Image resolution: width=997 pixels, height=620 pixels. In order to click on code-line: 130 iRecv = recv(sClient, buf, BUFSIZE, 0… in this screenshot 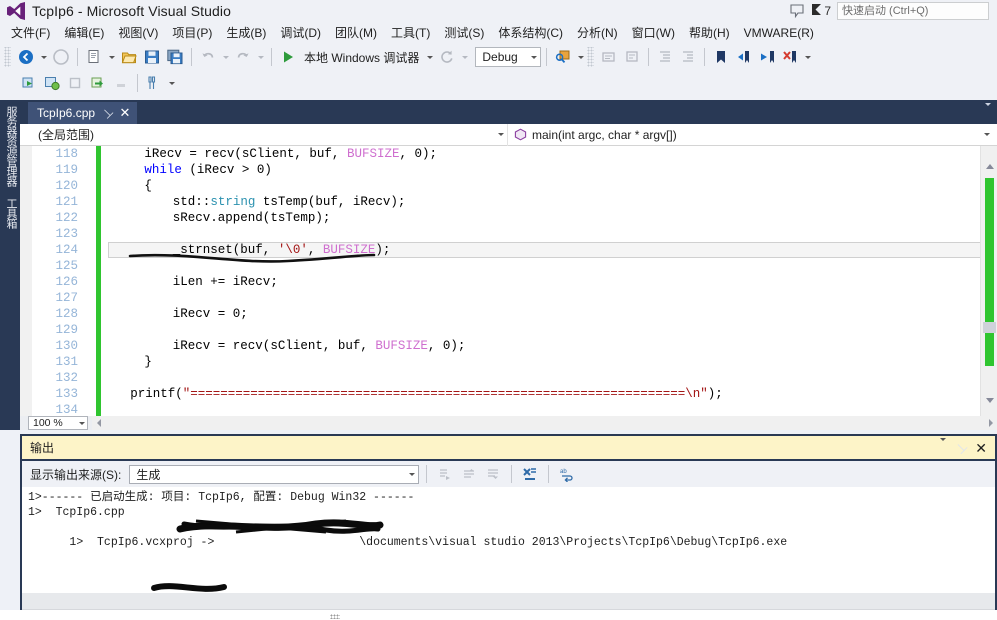, I will do `click(508, 346)`.